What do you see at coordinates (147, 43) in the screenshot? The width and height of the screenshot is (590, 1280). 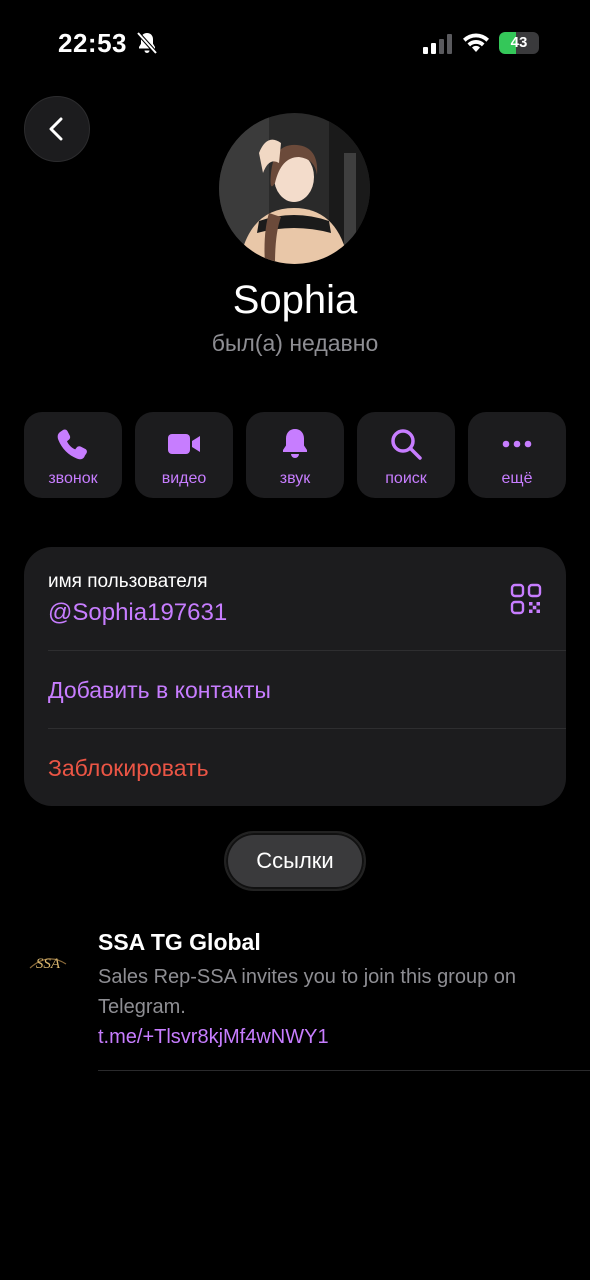 I see `bell-mute-icon` at bounding box center [147, 43].